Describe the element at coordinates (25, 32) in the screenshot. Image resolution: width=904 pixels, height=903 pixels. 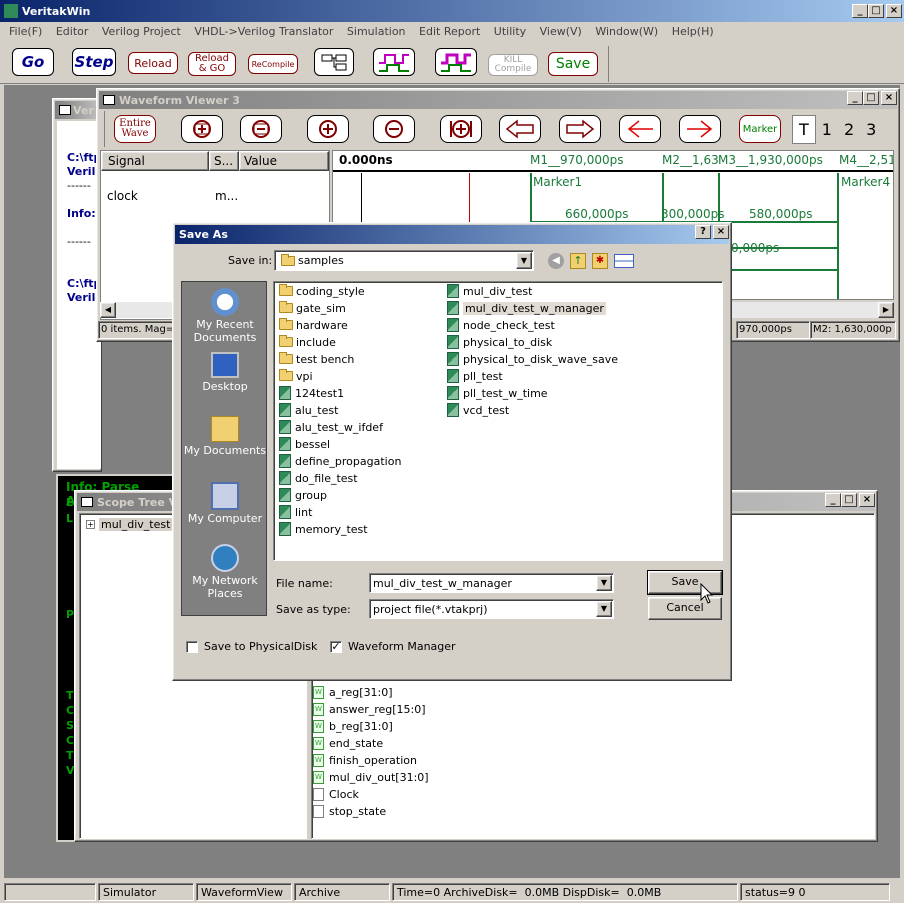
I see `menu-file: File(F)` at that location.